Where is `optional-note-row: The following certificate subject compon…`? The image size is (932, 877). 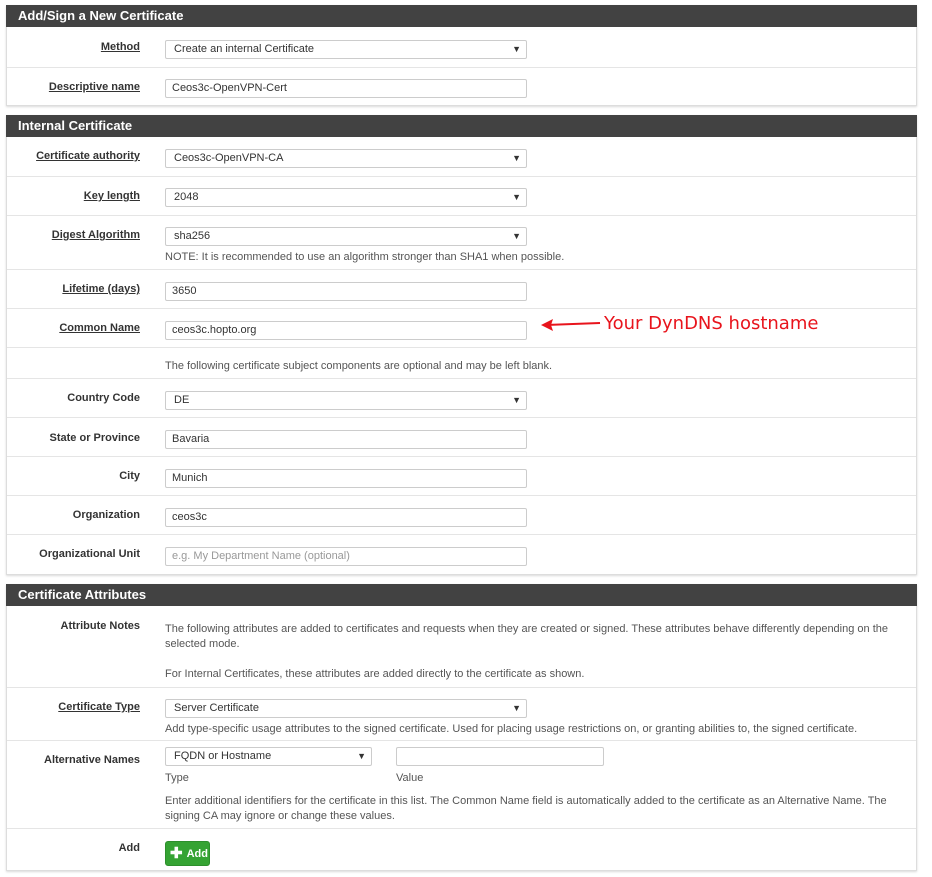
optional-note-row: The following certificate subject compon… is located at coordinates (461, 363).